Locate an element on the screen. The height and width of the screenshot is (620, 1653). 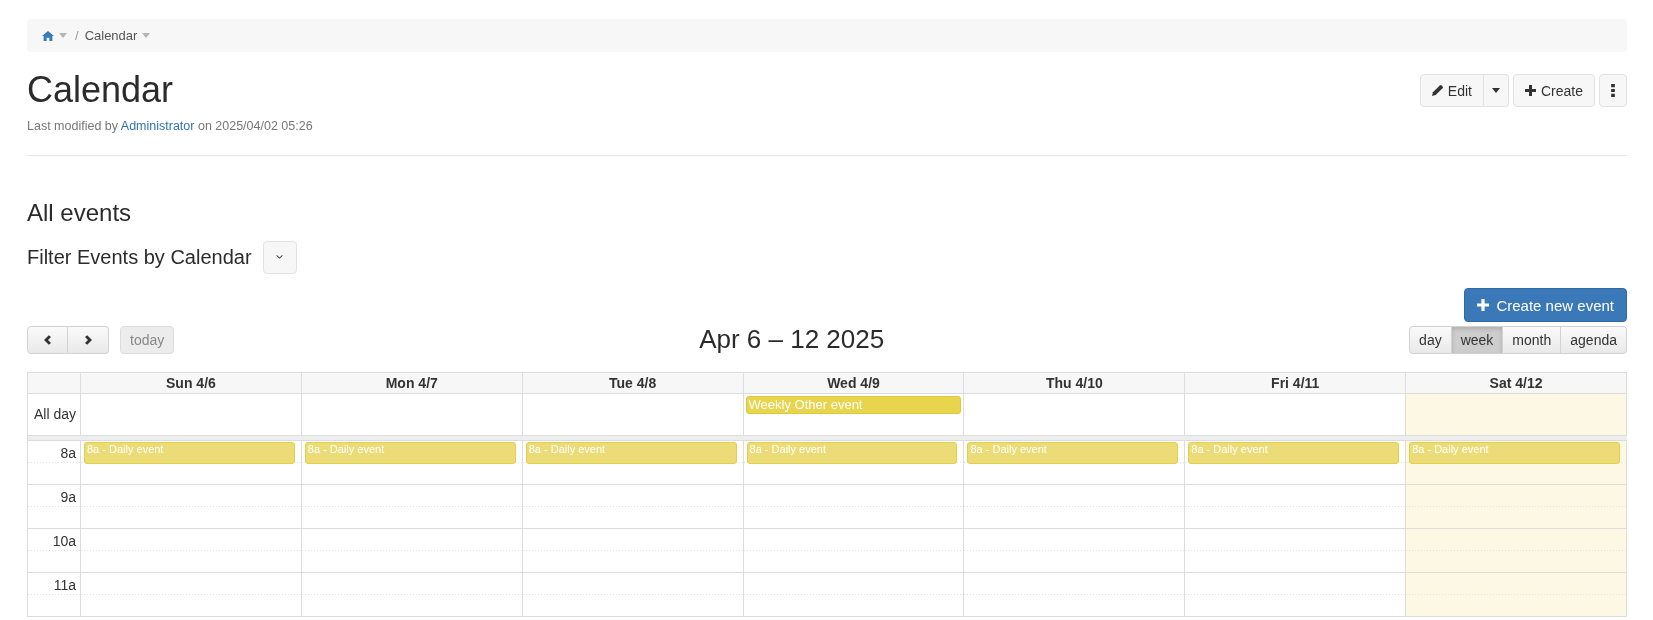
breadcrumb-link: Calendar is located at coordinates (111, 35).